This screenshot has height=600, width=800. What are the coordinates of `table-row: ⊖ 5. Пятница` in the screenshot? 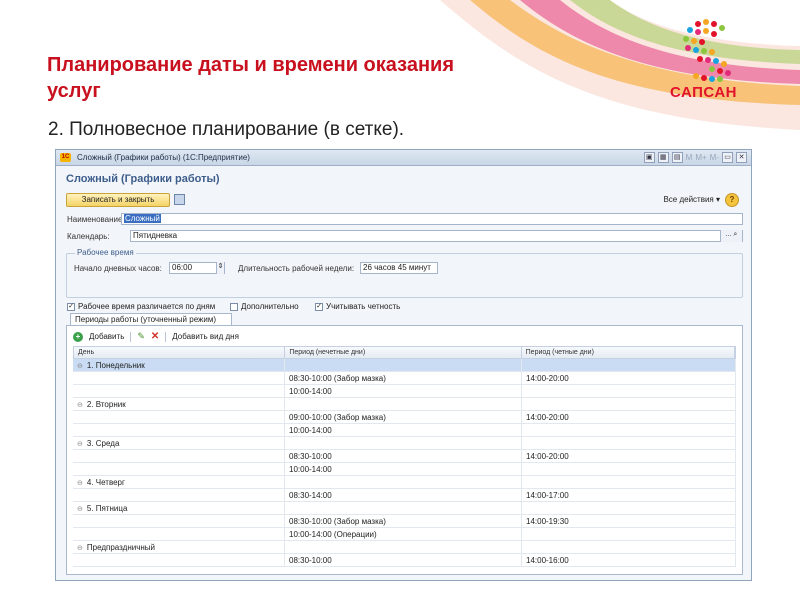 It's located at (404, 508).